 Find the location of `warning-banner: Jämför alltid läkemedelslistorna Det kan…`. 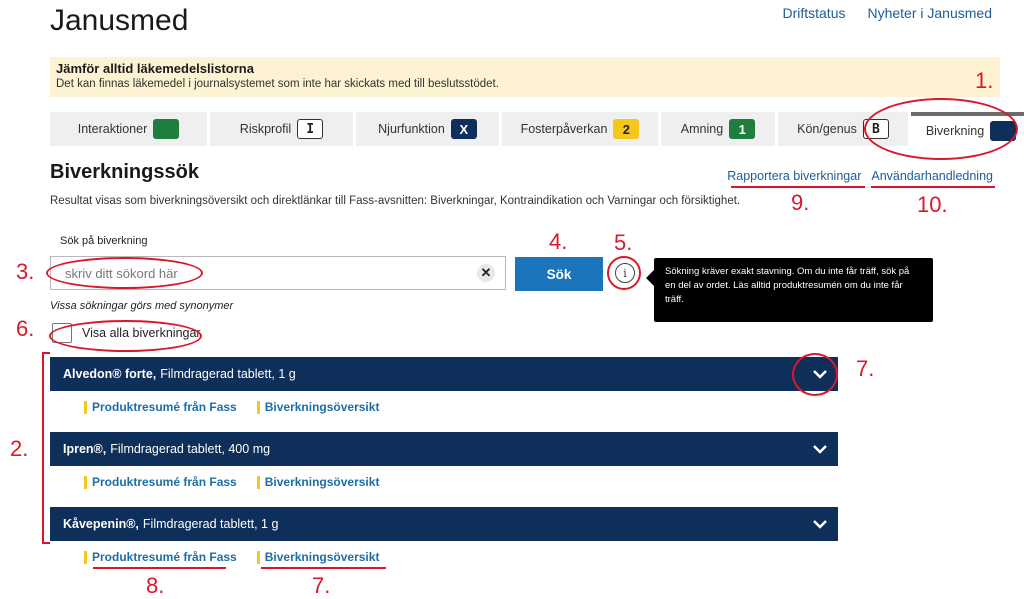

warning-banner: Jämför alltid läkemedelslistorna Det kan… is located at coordinates (525, 77).